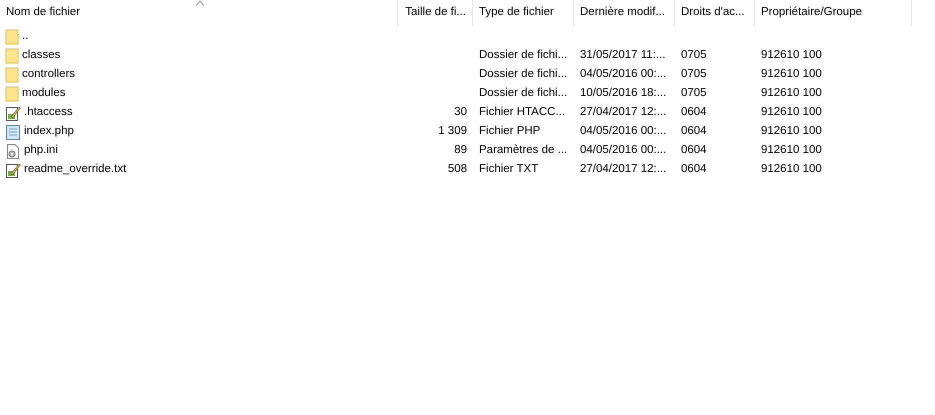  Describe the element at coordinates (13, 132) in the screenshot. I see `text-document-icon` at that location.